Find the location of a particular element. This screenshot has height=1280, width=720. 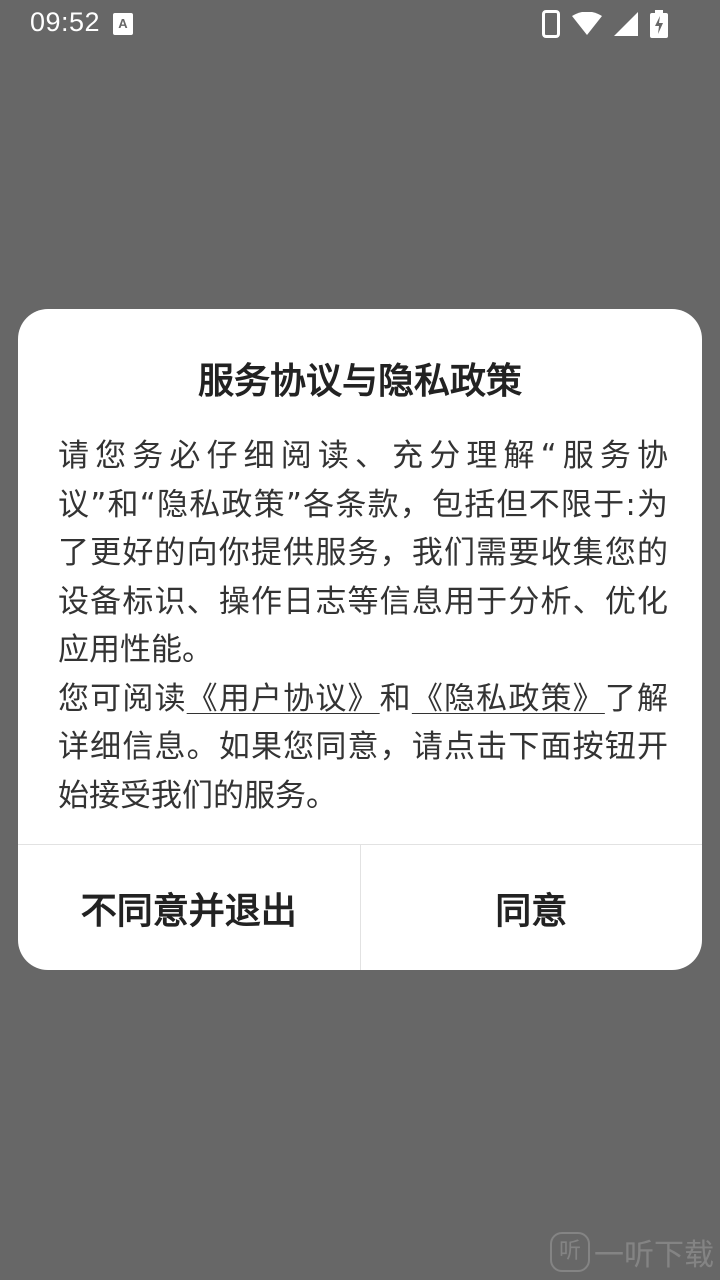

dialog-title: 服务协议与隐私政策 is located at coordinates (359, 381).